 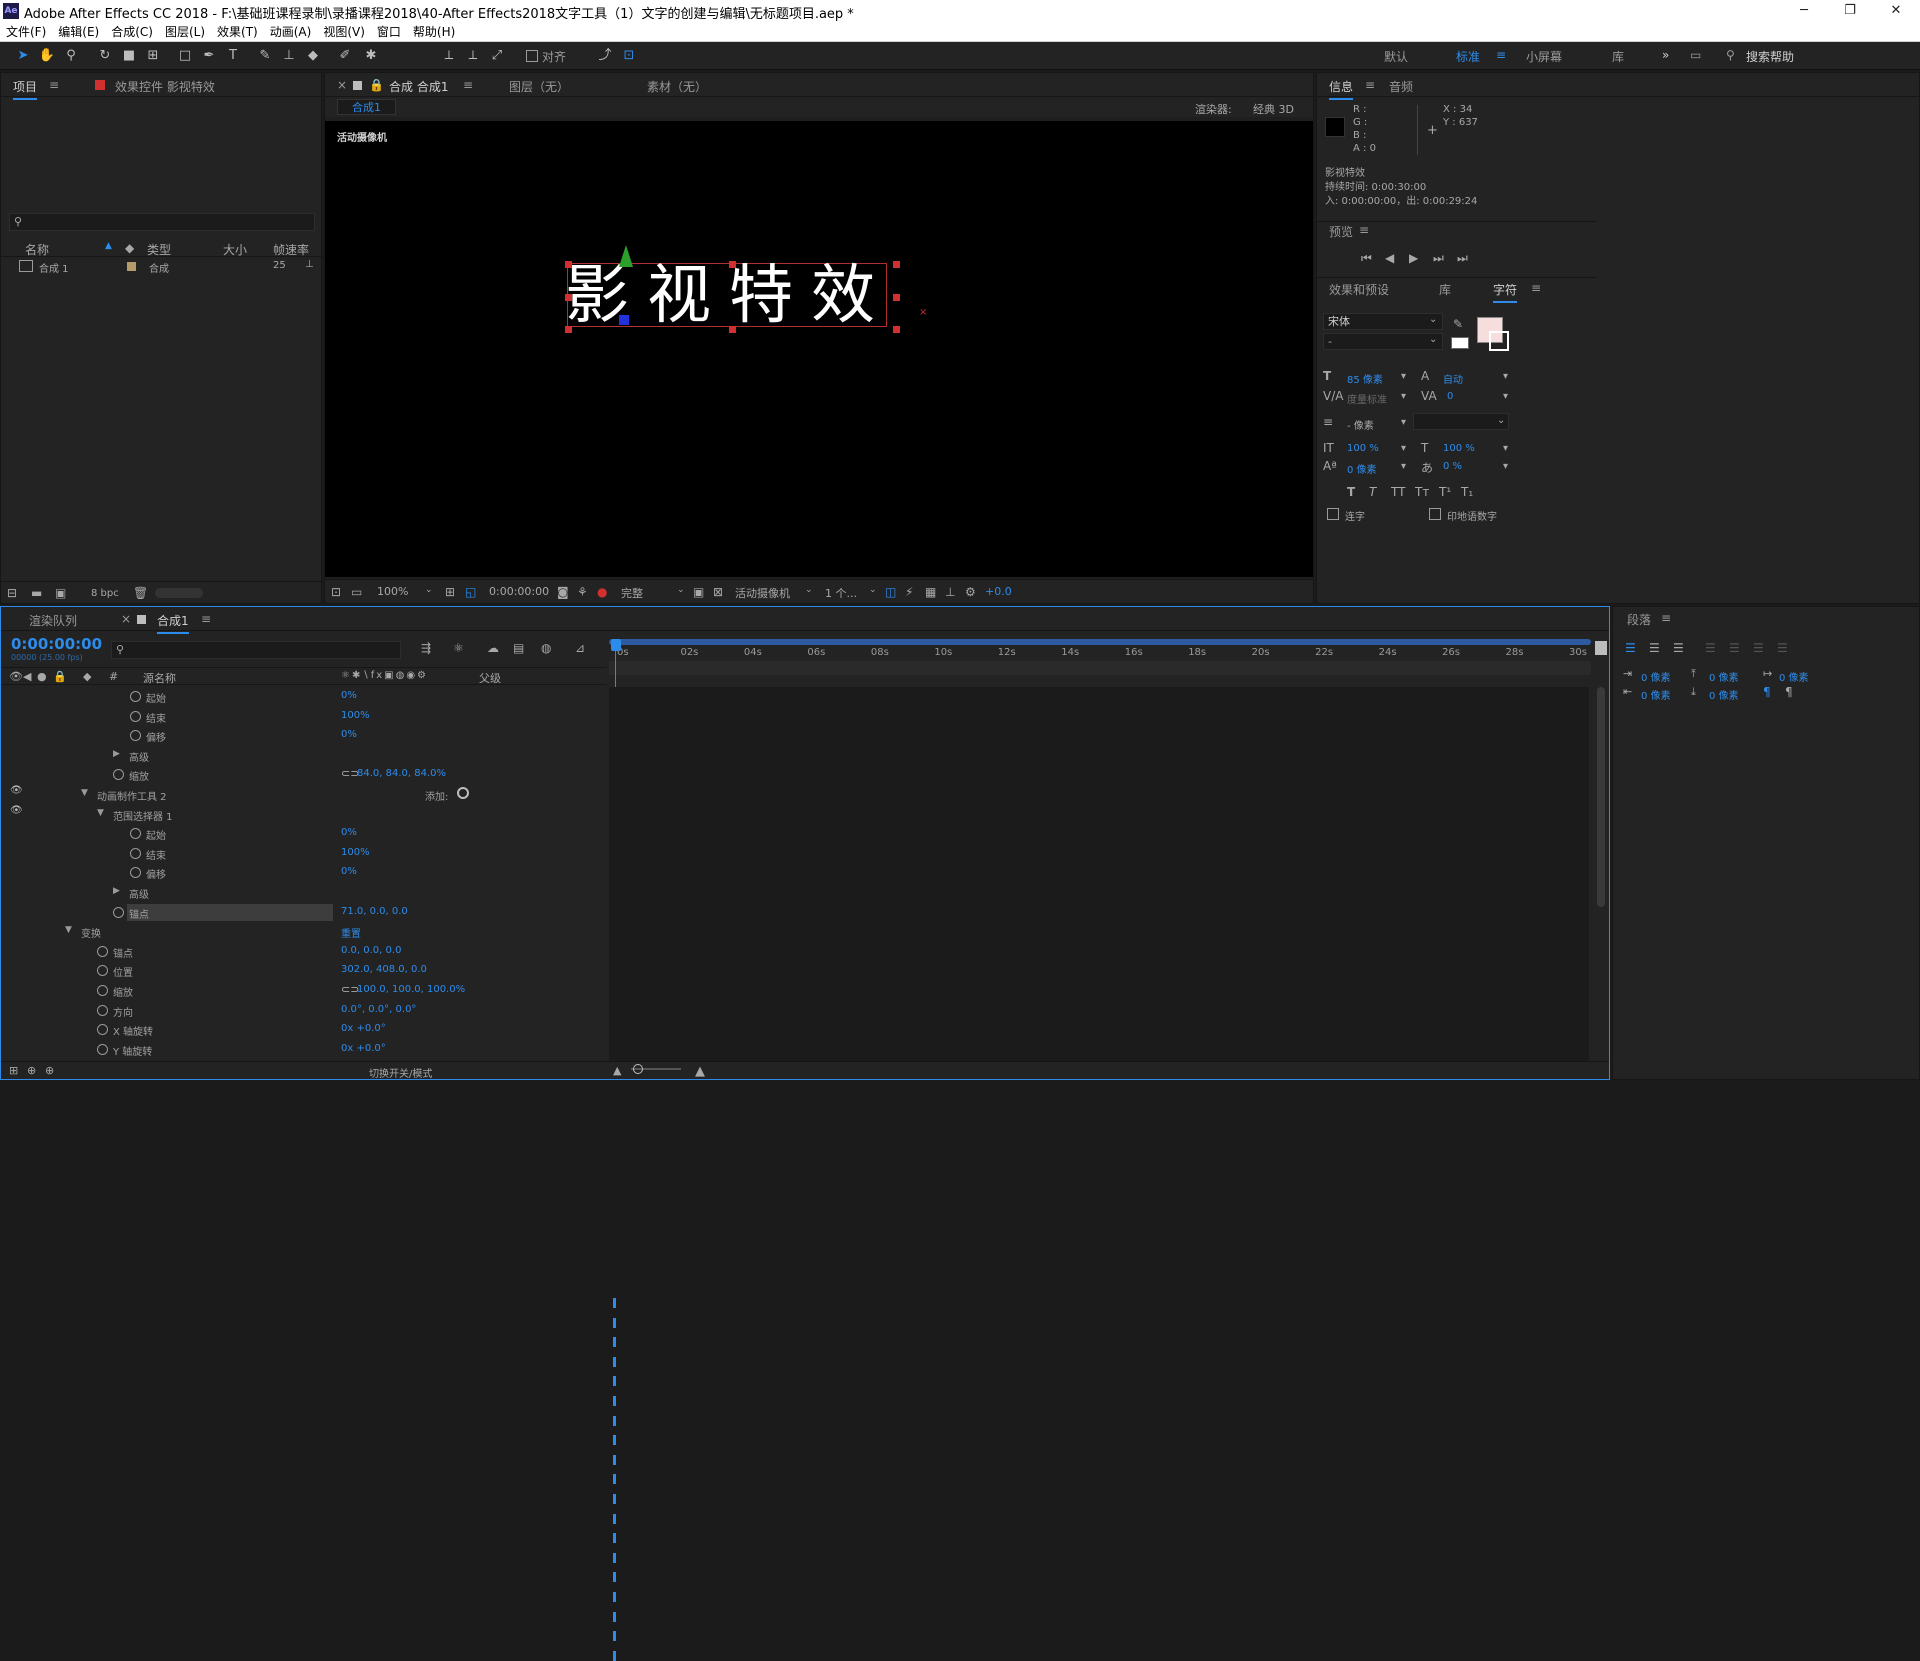 What do you see at coordinates (1403, 448) in the screenshot?
I see `vscale-dropdown-icon: ▾` at bounding box center [1403, 448].